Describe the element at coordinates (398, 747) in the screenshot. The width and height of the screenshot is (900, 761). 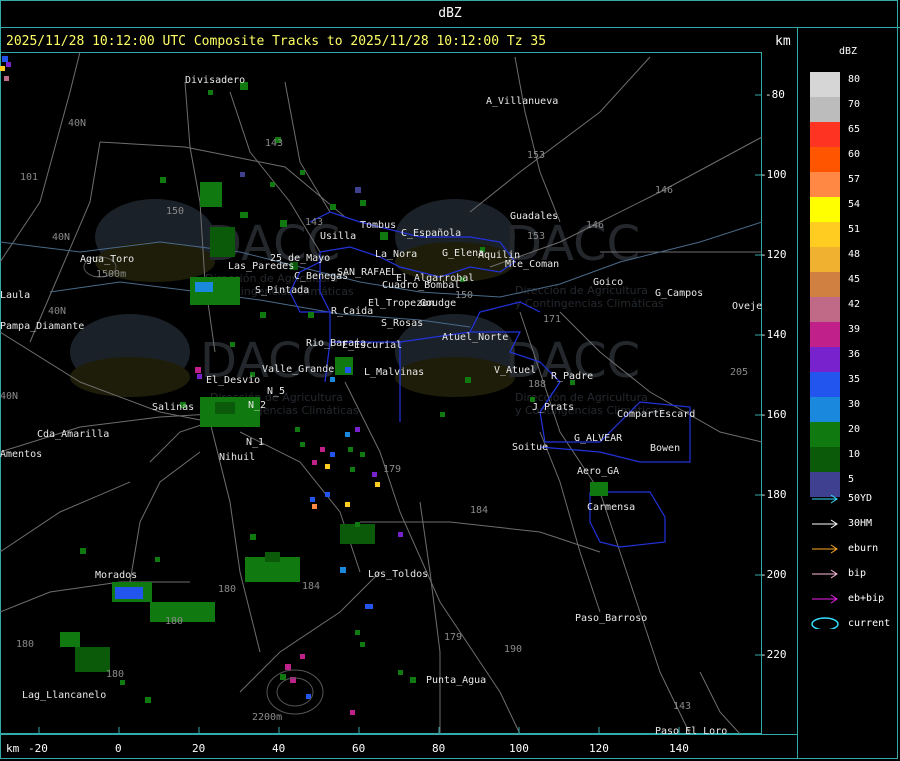
I see `x-axis: -20 0 20 40 60 80 100 120 140` at that location.